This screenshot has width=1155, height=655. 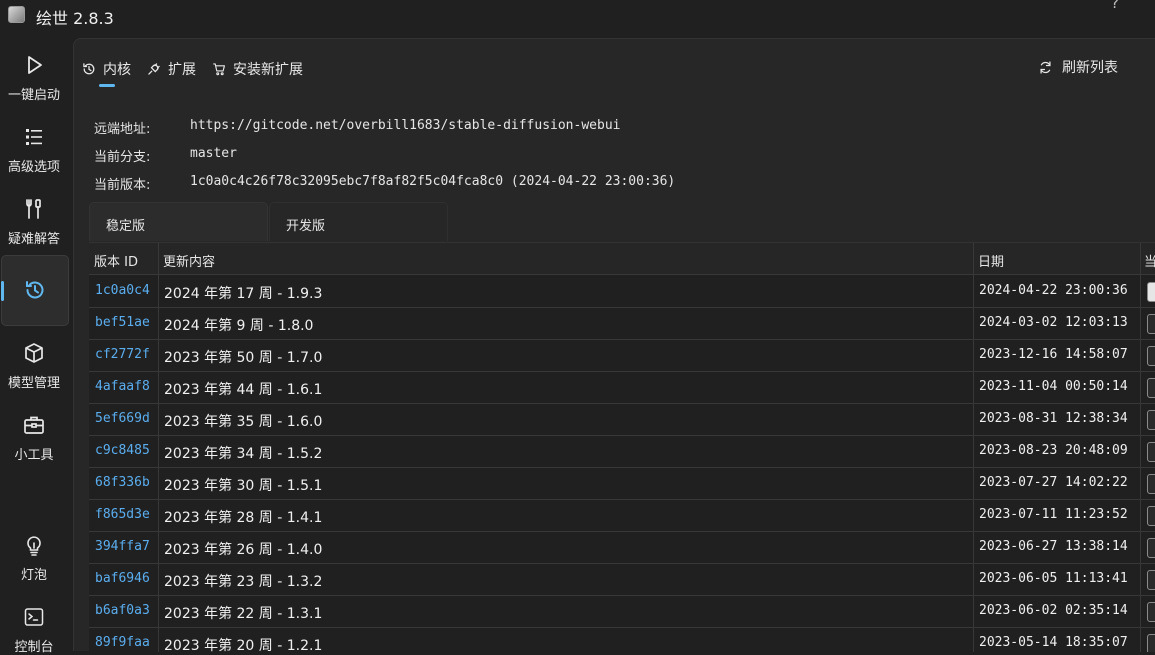 What do you see at coordinates (1053, 610) in the screenshot?
I see `update-date: 2023-06-02 02:35:14` at bounding box center [1053, 610].